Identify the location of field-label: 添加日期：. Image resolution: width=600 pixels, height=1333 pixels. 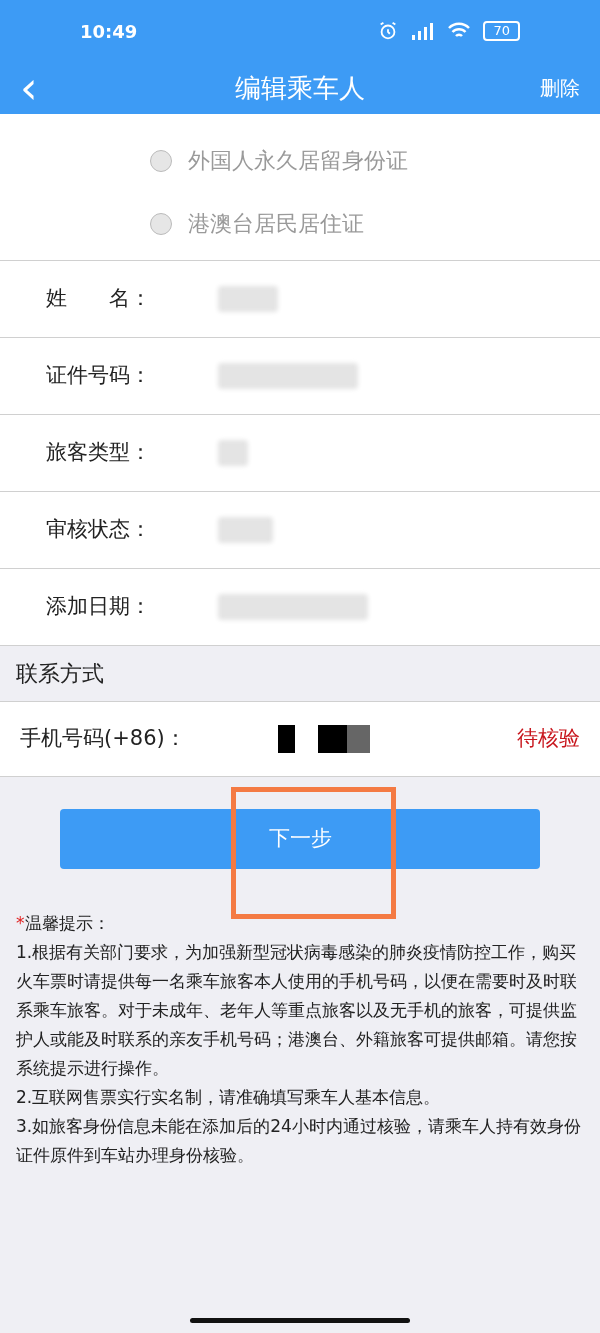
(99, 607).